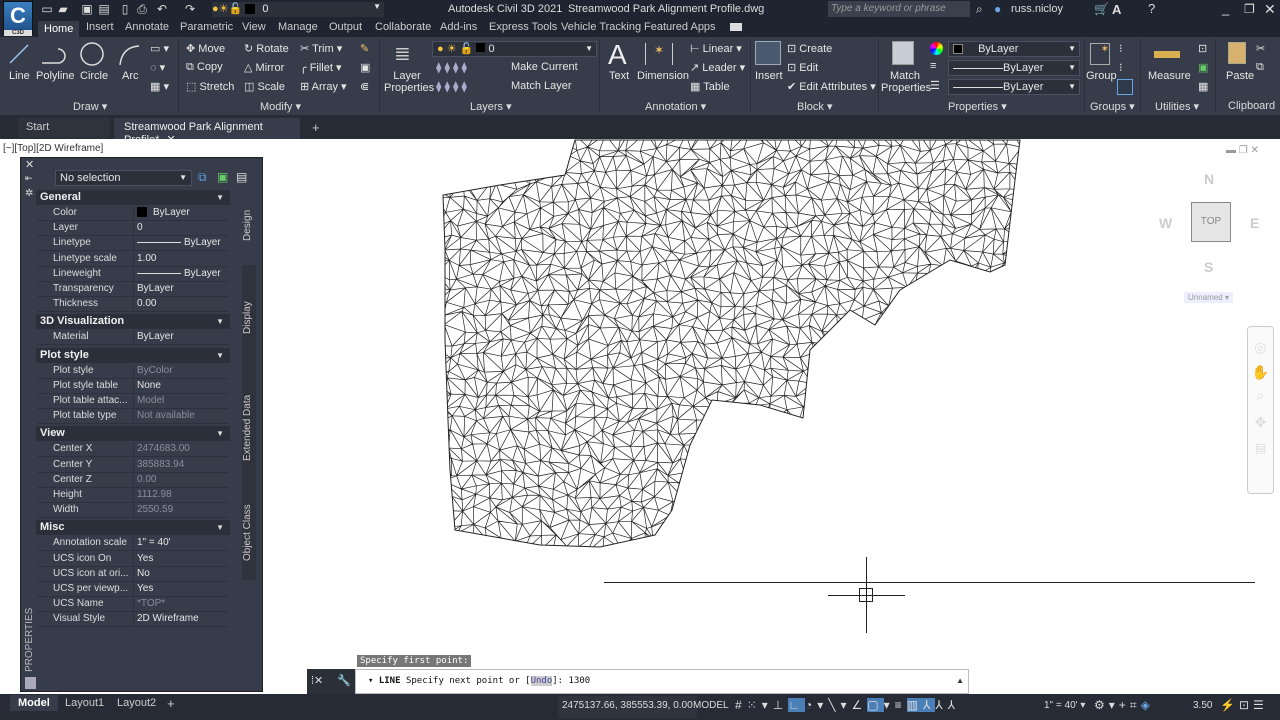  What do you see at coordinates (161, 450) in the screenshot?
I see `property-value: 2474683.00` at bounding box center [161, 450].